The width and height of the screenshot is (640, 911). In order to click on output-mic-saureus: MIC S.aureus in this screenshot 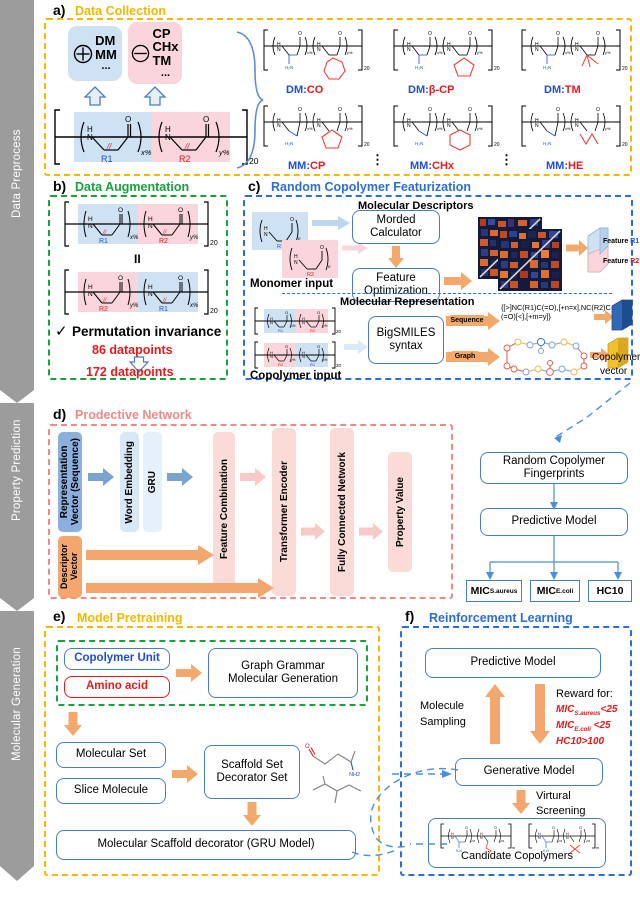, I will do `click(494, 591)`.